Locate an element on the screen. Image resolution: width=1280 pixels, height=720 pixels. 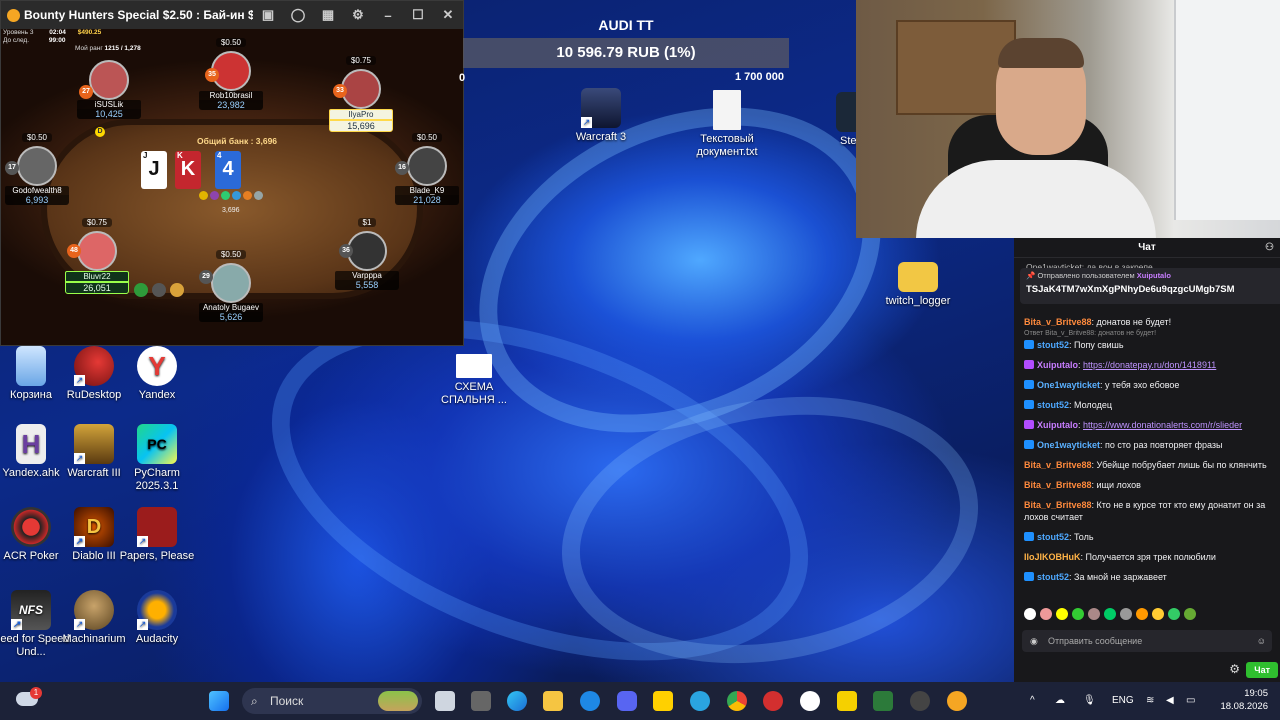
tile-icon: ▣ is located at coordinates (268, 15).